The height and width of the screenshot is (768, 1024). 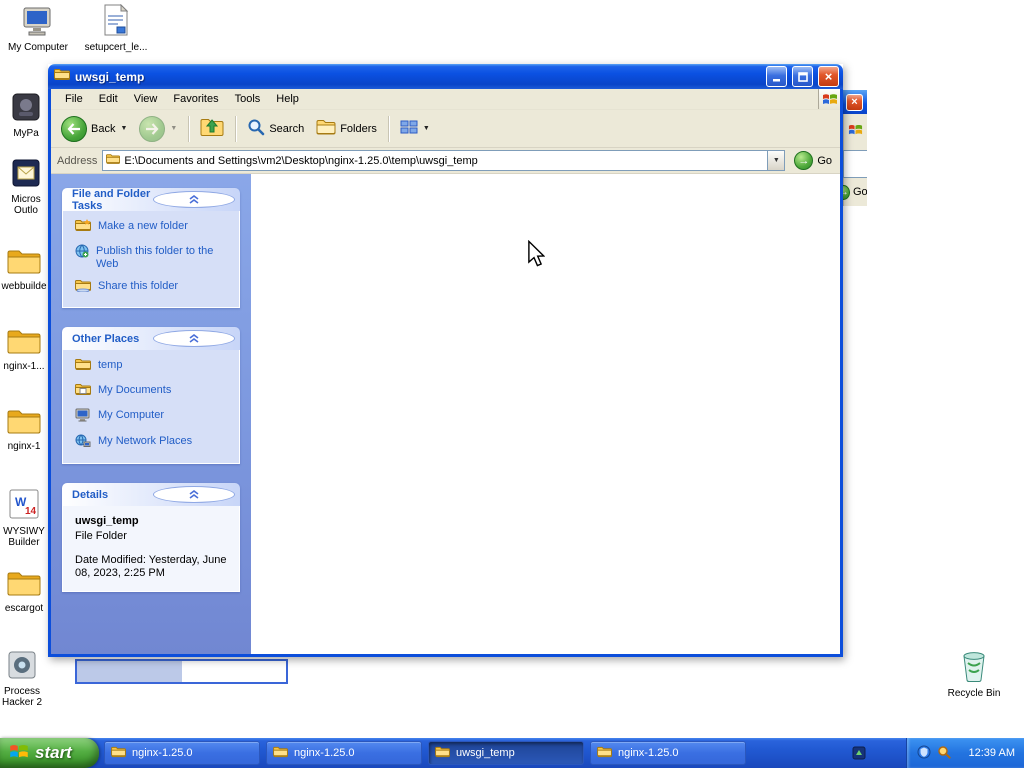 I want to click on address-dropdown-button: ▼, so click(x=776, y=160).